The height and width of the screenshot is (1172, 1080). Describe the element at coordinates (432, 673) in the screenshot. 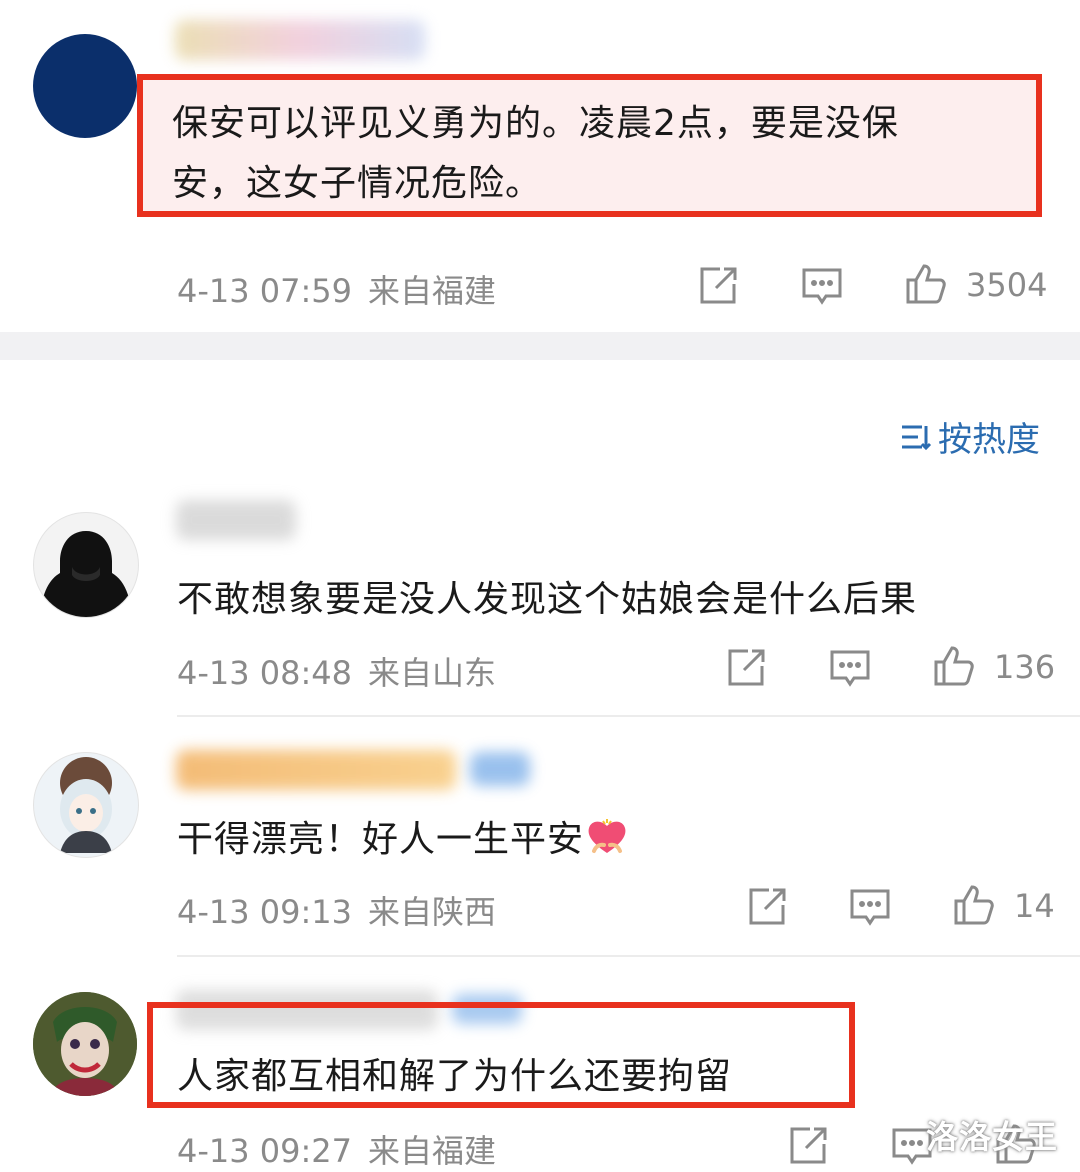

I see `comment-location: 来自山东` at that location.